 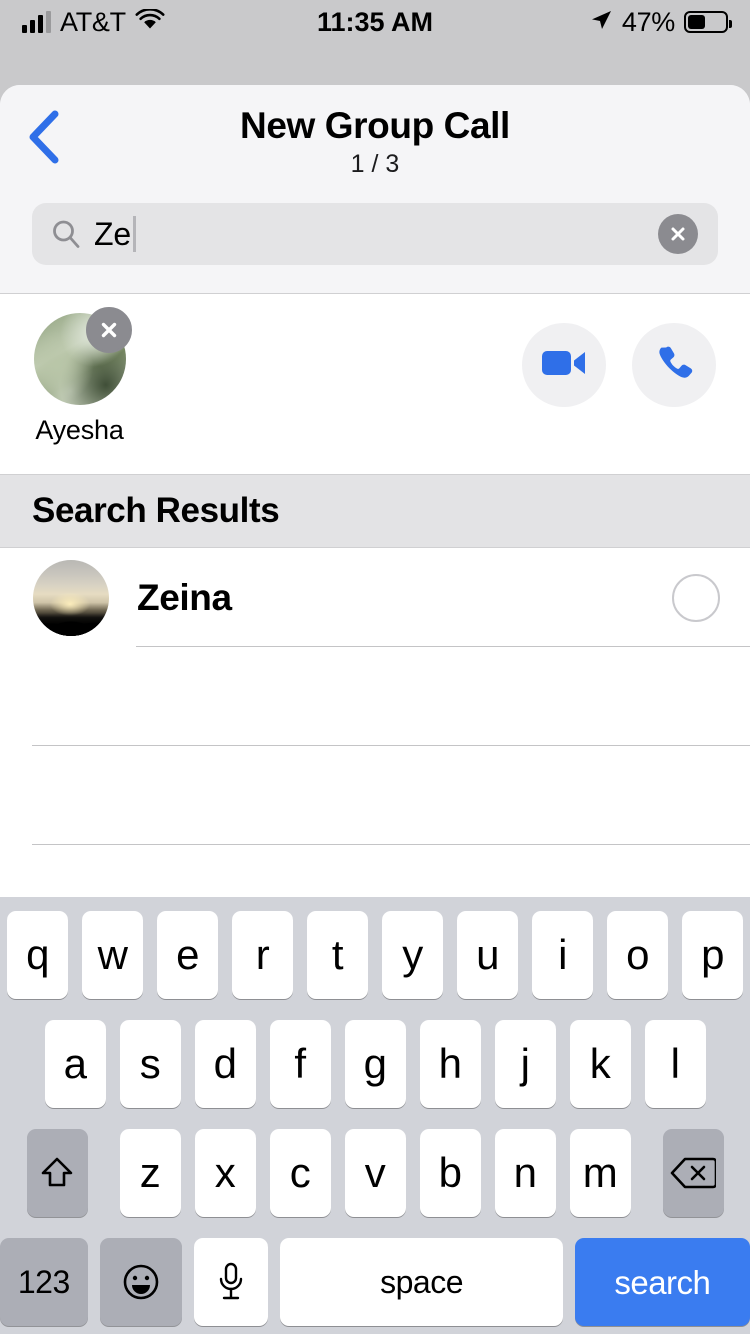 I want to click on video-camera-icon, so click(x=564, y=365).